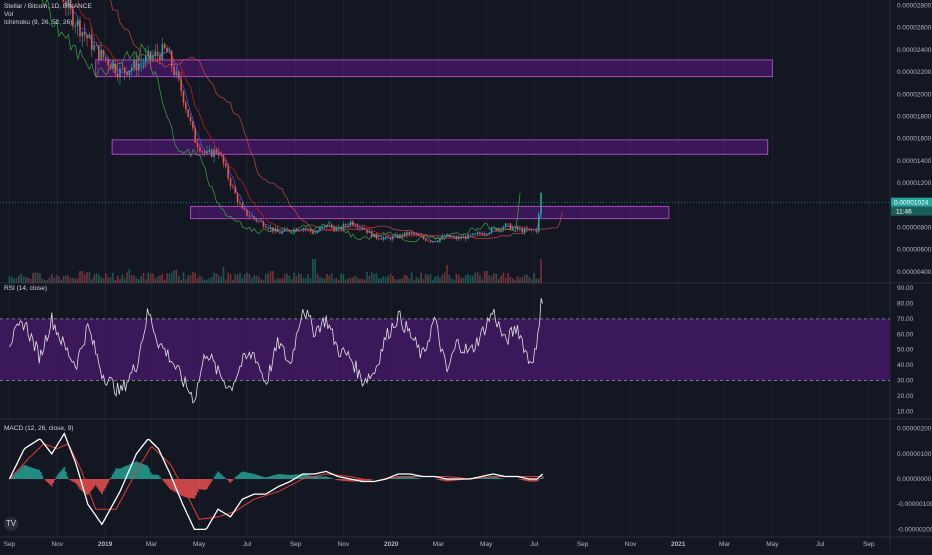 Image resolution: width=932 pixels, height=555 pixels. Describe the element at coordinates (914, 28) in the screenshot. I see `price-tick-label: 0.00002600` at that location.